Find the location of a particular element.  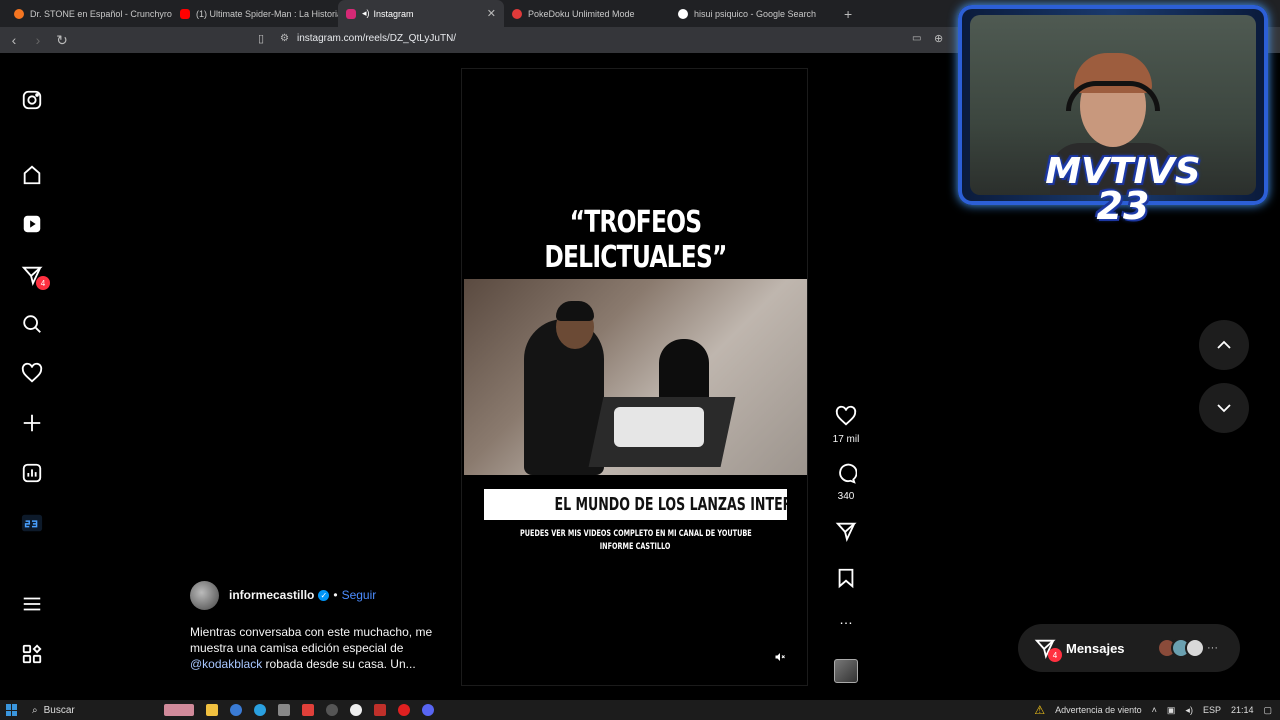

share-paper-plane-icon is located at coordinates (846, 532).